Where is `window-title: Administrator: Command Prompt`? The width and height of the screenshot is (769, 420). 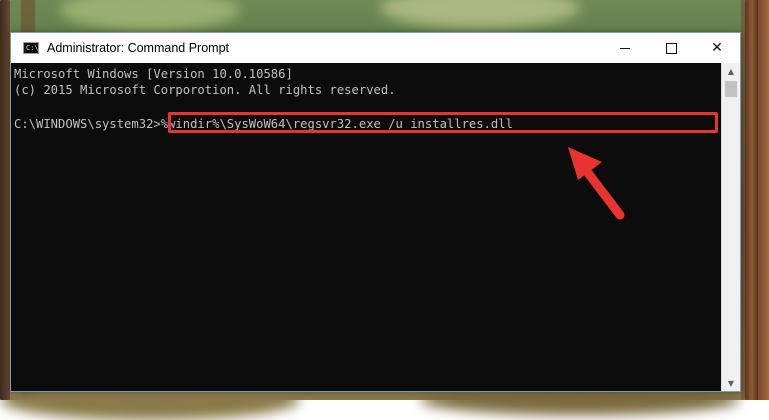
window-title: Administrator: Command Prompt is located at coordinates (138, 48).